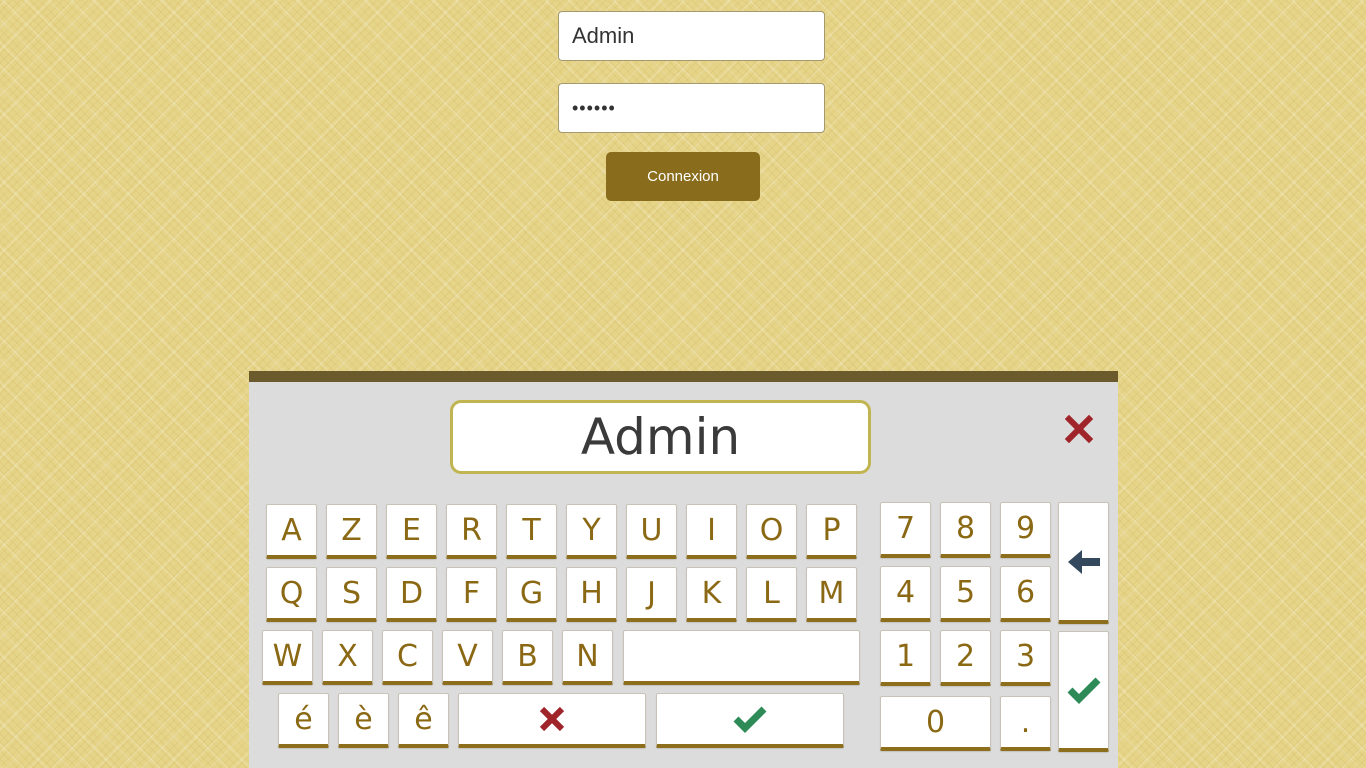 The height and width of the screenshot is (768, 1366). What do you see at coordinates (303, 720) in the screenshot?
I see `key-accent-0: é` at bounding box center [303, 720].